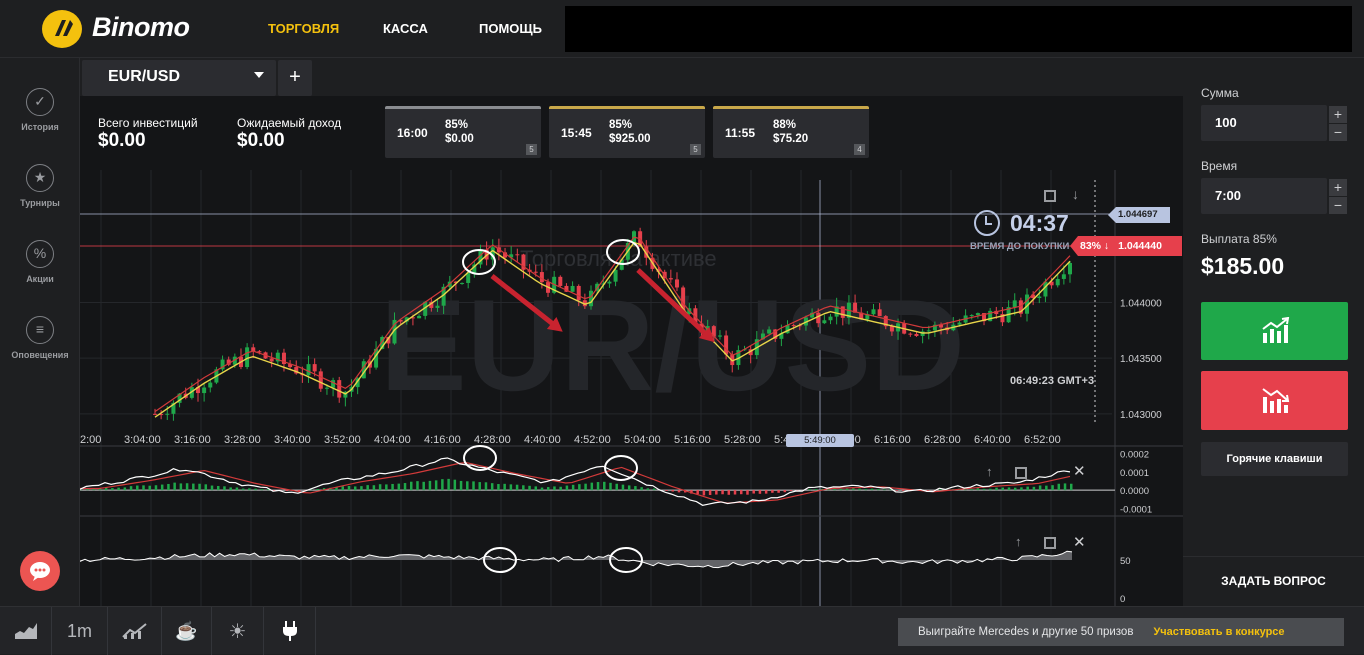 Image resolution: width=1364 pixels, height=655 pixels. What do you see at coordinates (1274, 400) in the screenshot?
I see `buy-down-button` at bounding box center [1274, 400].